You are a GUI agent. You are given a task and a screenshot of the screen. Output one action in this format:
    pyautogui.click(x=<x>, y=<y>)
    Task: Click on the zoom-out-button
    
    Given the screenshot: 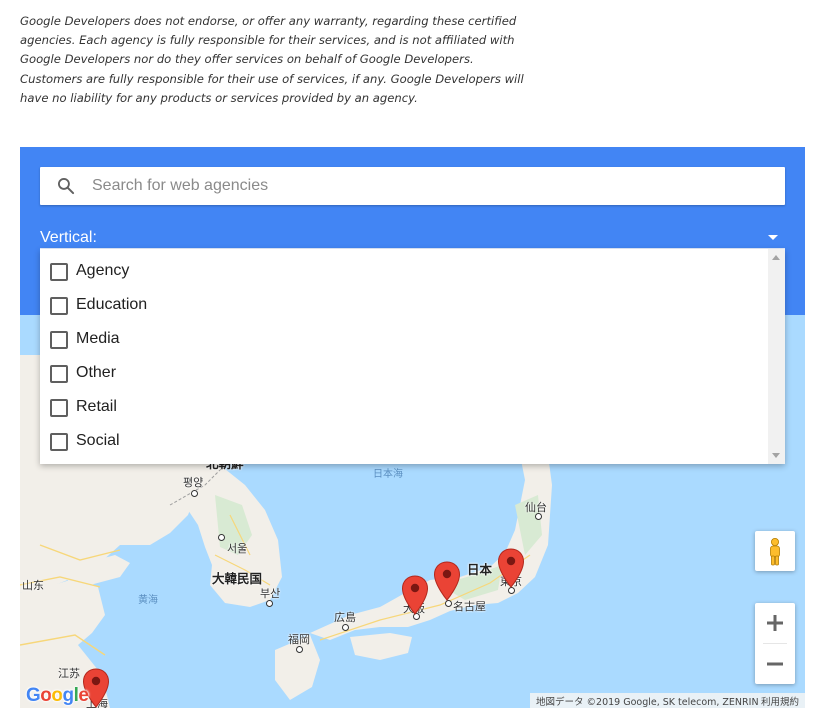 What is the action you would take?
    pyautogui.click(x=775, y=664)
    